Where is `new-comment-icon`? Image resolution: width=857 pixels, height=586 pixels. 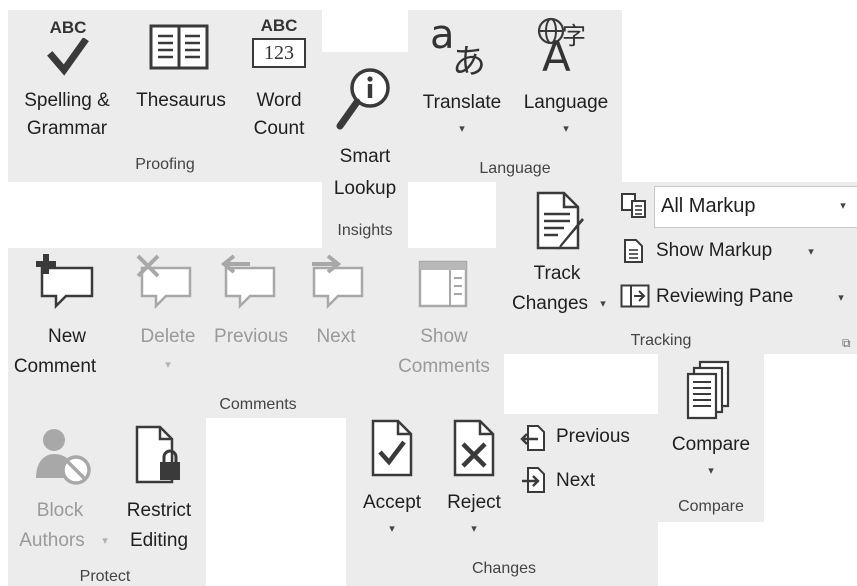
new-comment-icon is located at coordinates (65, 282).